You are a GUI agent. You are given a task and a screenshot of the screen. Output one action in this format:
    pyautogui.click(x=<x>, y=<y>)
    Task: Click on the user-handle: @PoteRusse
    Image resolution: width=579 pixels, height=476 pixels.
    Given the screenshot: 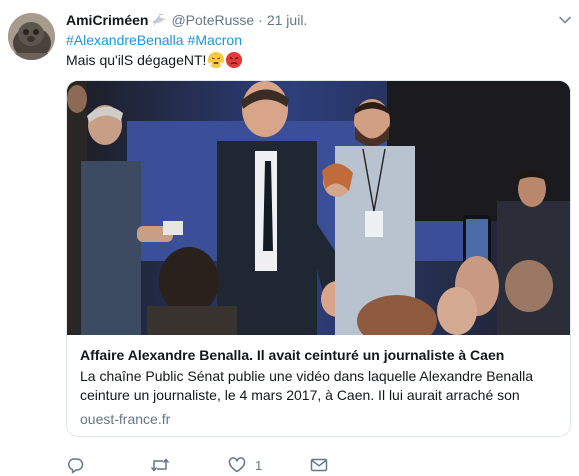 What is the action you would take?
    pyautogui.click(x=212, y=20)
    